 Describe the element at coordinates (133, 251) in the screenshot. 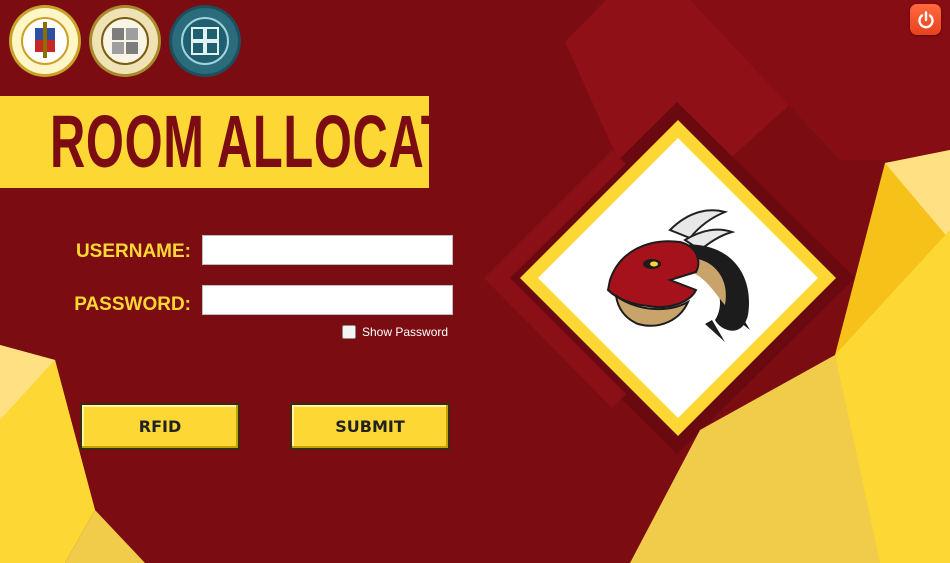

I see `username-label: USERNAME:` at that location.